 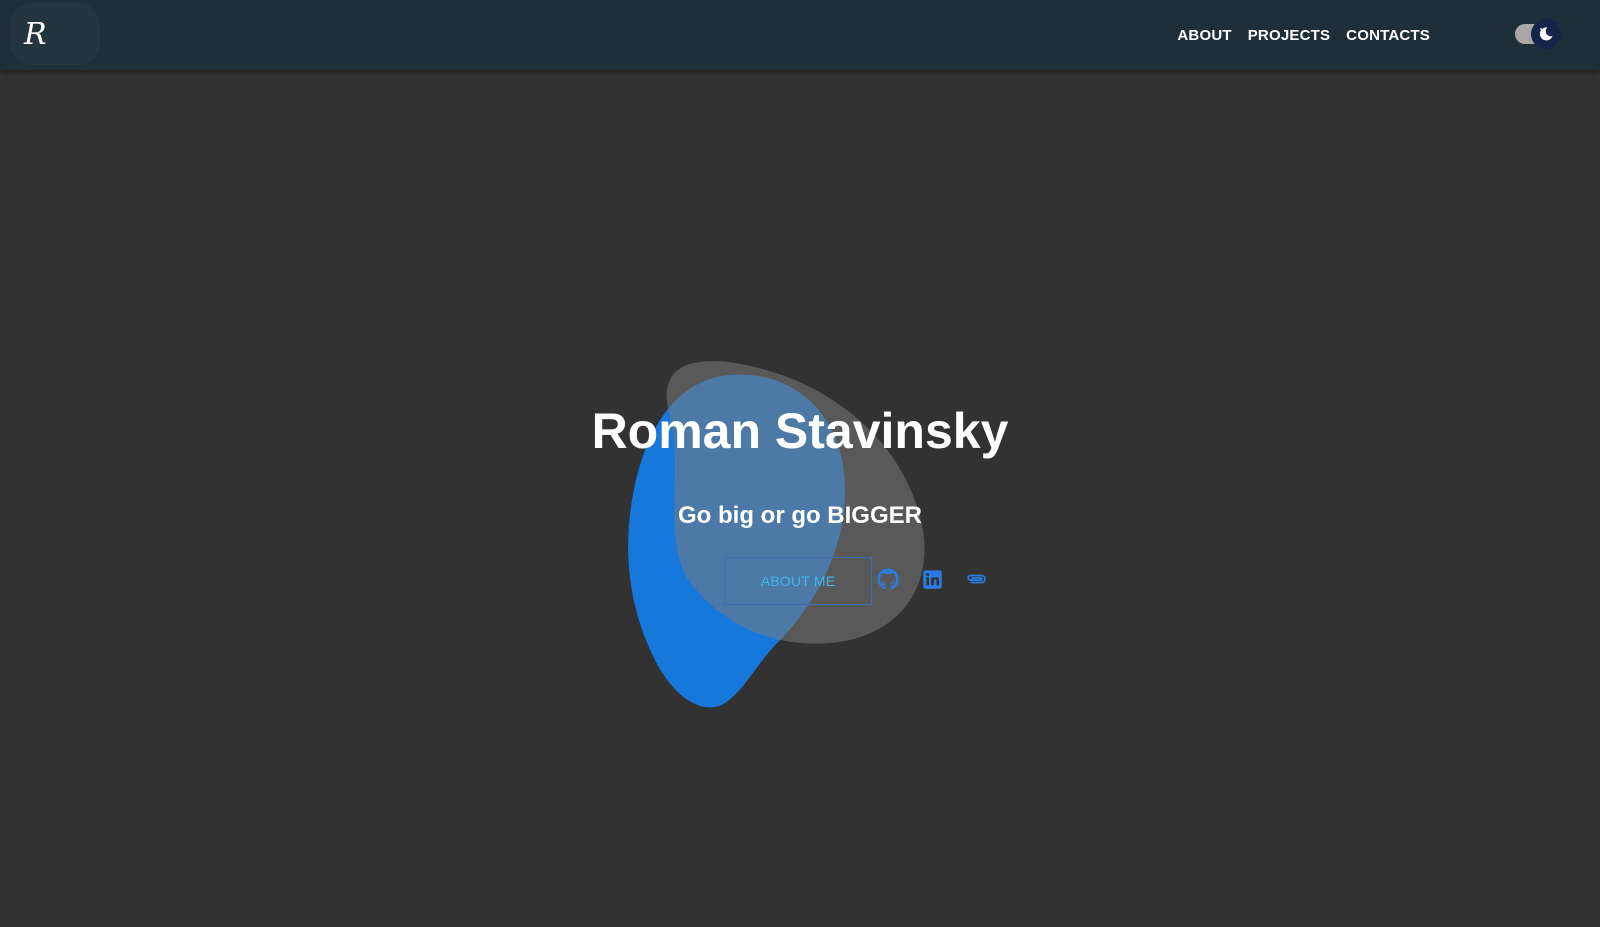 What do you see at coordinates (1388, 35) in the screenshot?
I see `nav-link-contacts: CONTACTS` at bounding box center [1388, 35].